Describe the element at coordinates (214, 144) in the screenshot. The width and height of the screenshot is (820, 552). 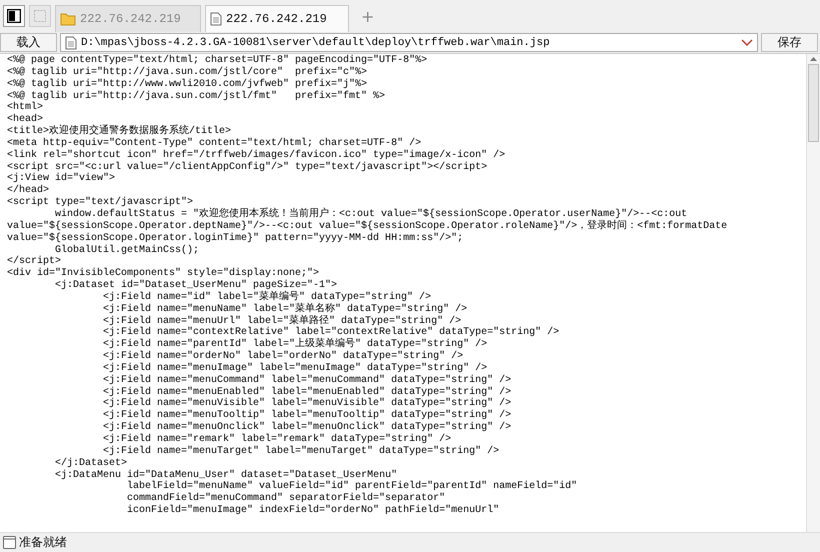
I see `code-line: <meta http-equiv="Content-Type" content="text/html; charset=UTF-8" />` at that location.